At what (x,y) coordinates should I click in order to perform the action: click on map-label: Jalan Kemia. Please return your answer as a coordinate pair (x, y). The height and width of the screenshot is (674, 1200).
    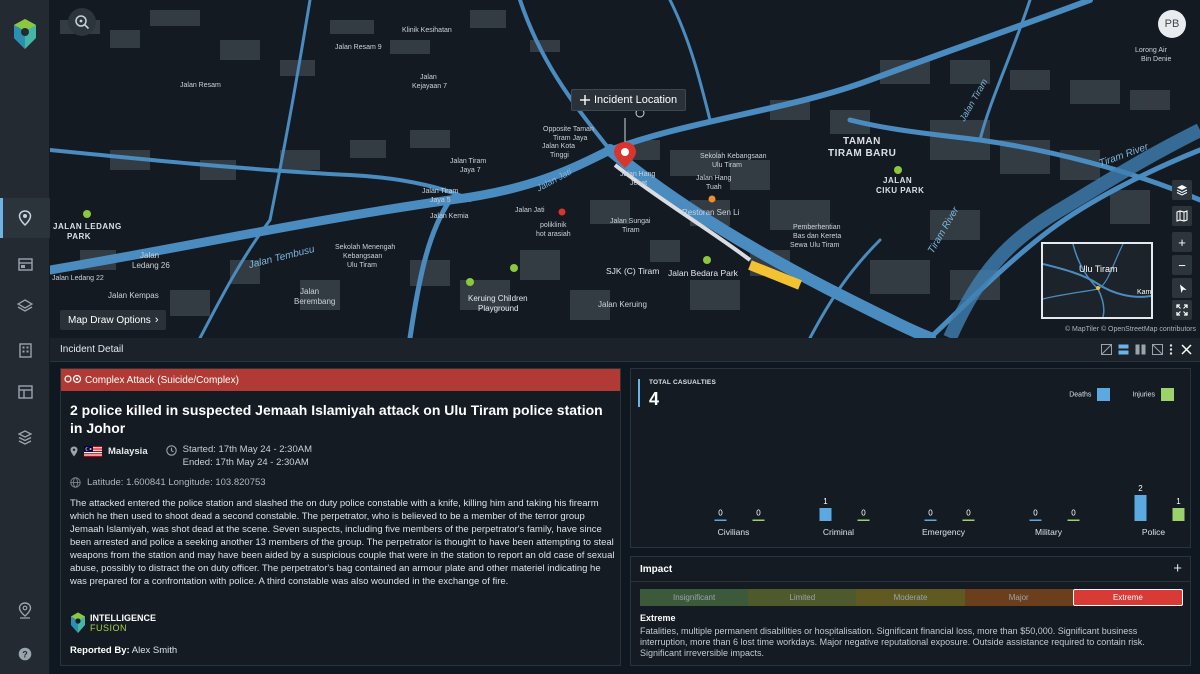
    Looking at the image, I should click on (449, 216).